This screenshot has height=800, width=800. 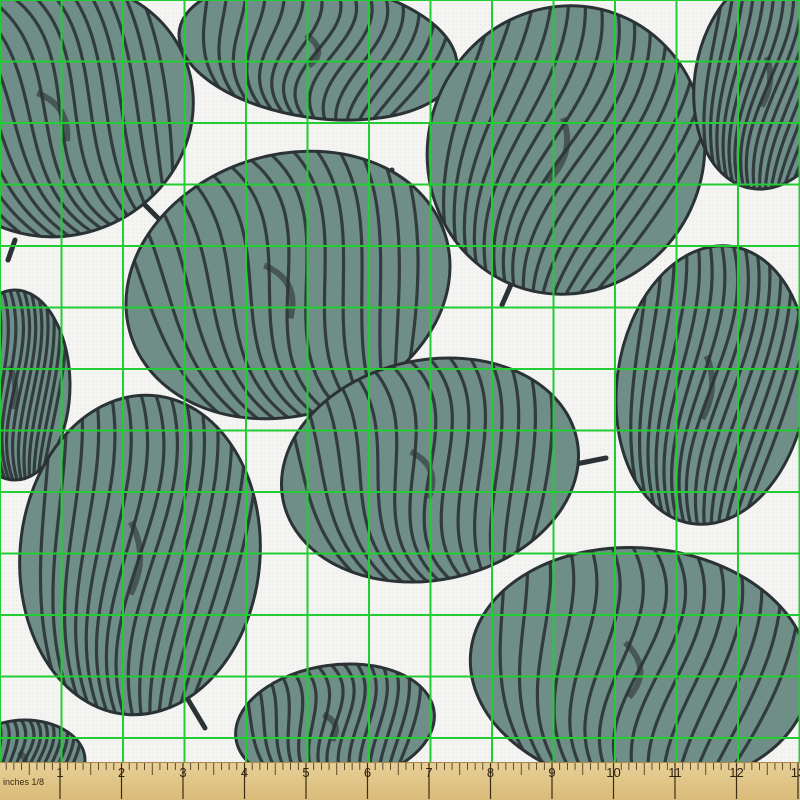 I want to click on ruler-number: 3, so click(x=183, y=772).